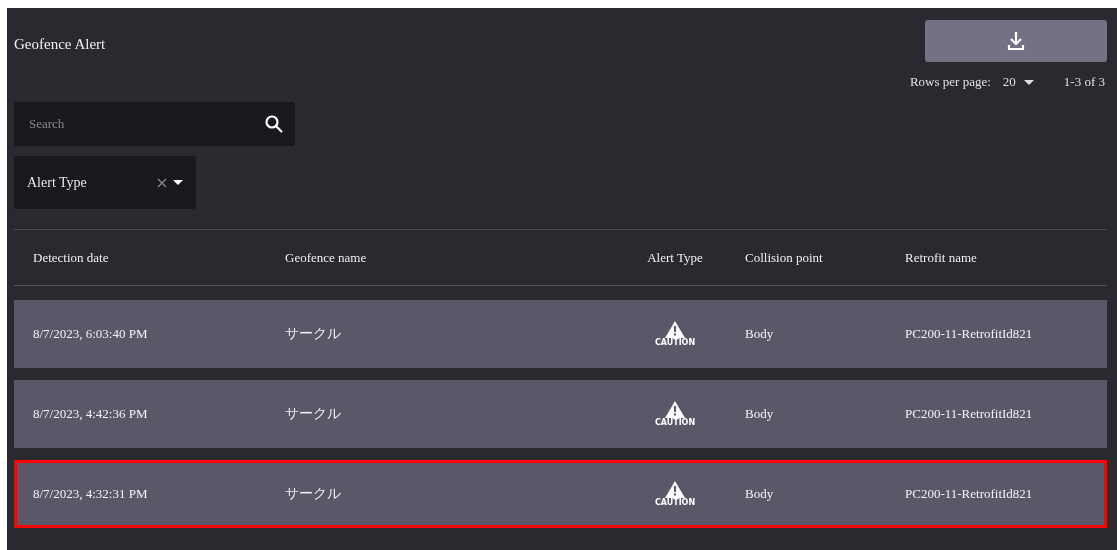  I want to click on rows-per-page-select: 20, so click(1018, 82).